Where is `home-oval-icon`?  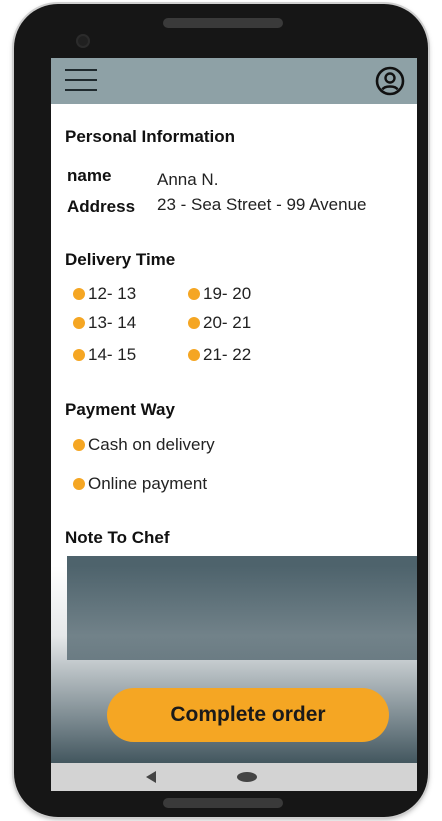 home-oval-icon is located at coordinates (247, 777).